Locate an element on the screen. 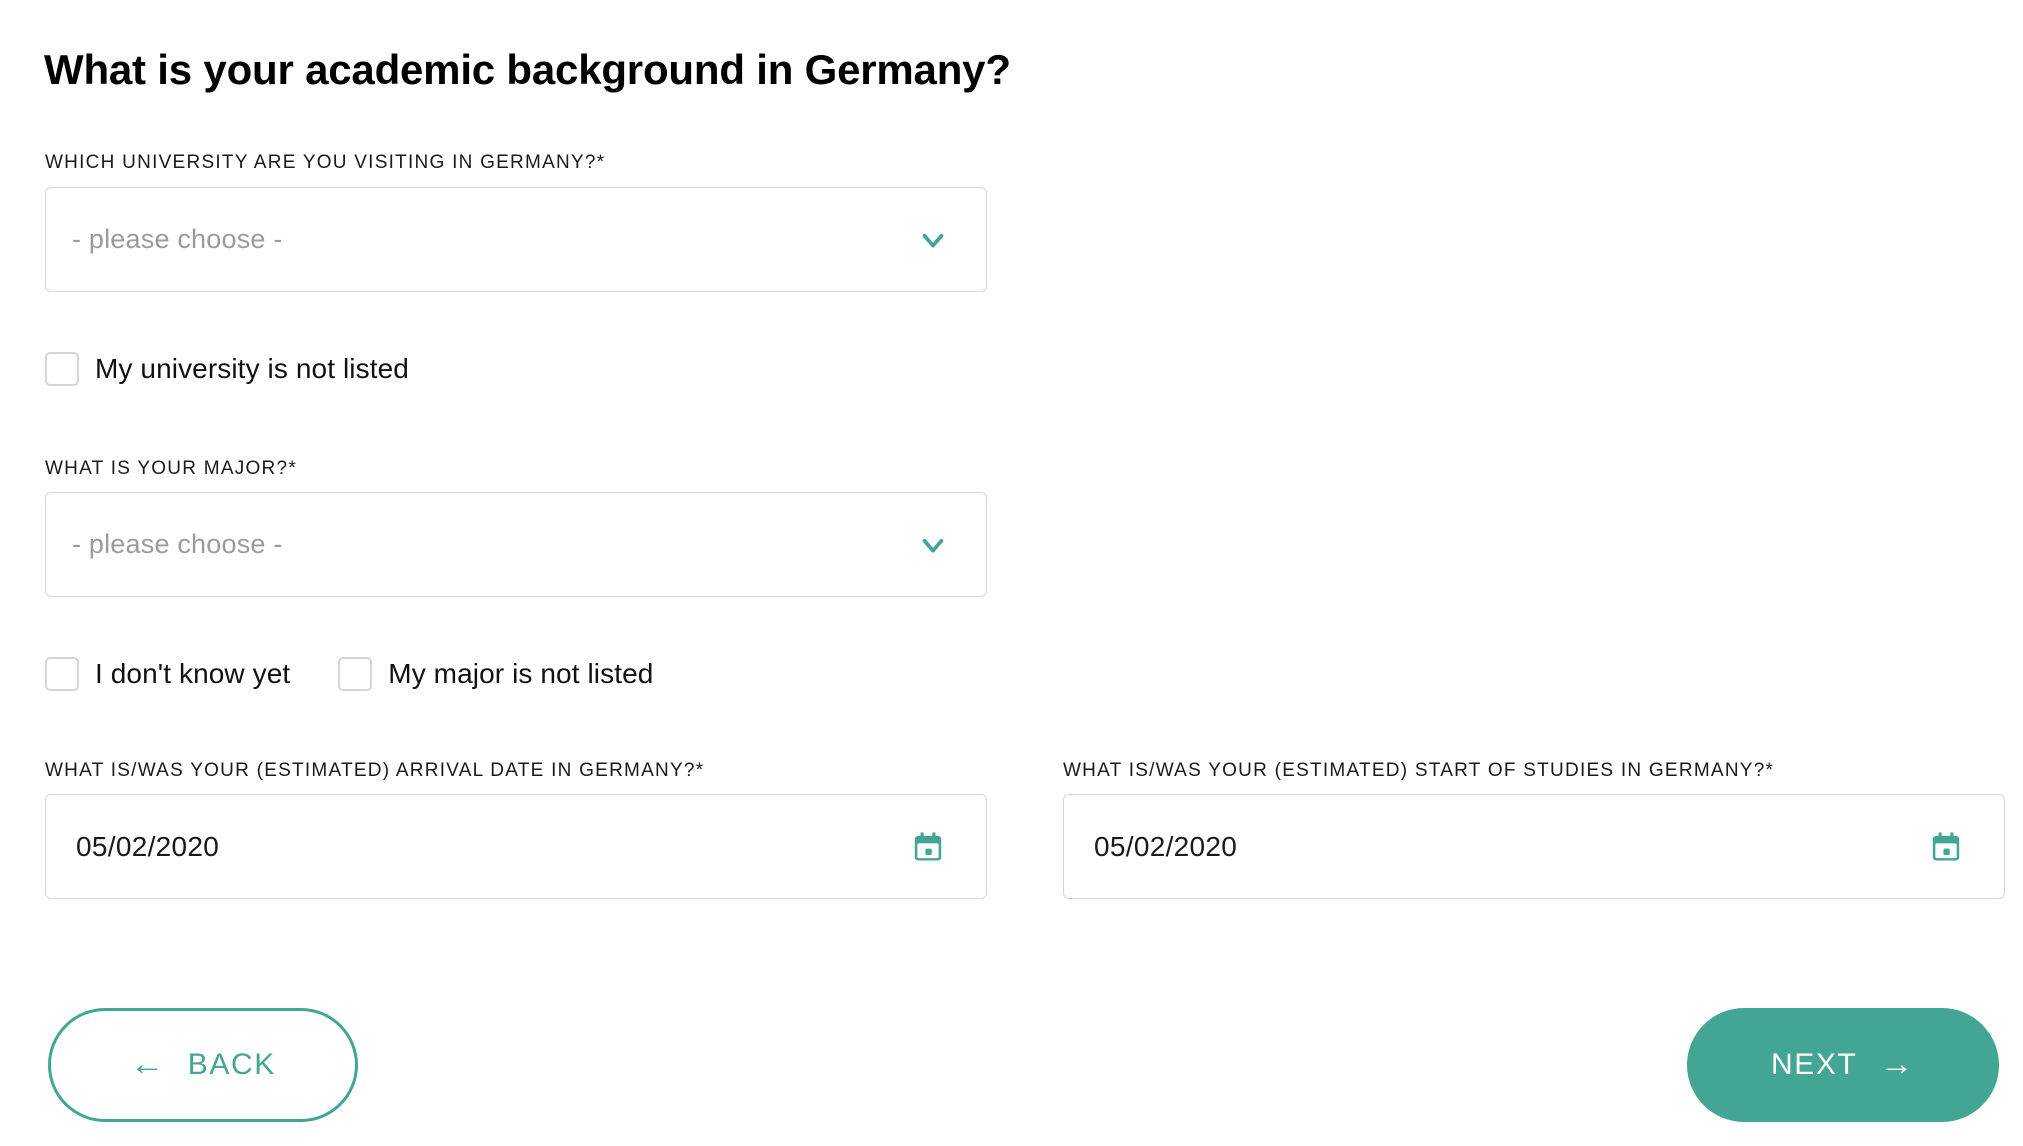 The width and height of the screenshot is (2023, 1146). checkbox-label: My major is not listed is located at coordinates (521, 673).